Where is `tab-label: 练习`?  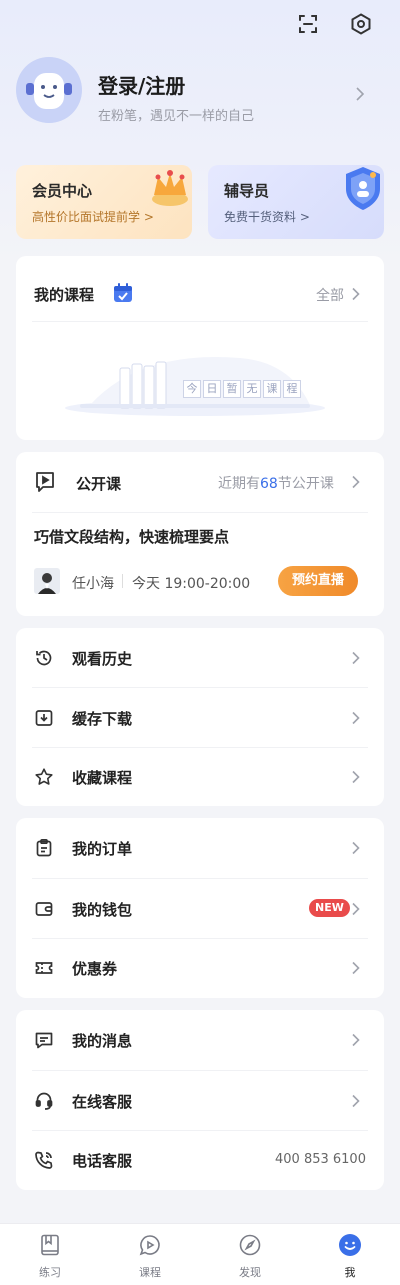
tab-label: 练习 is located at coordinates (50, 1272).